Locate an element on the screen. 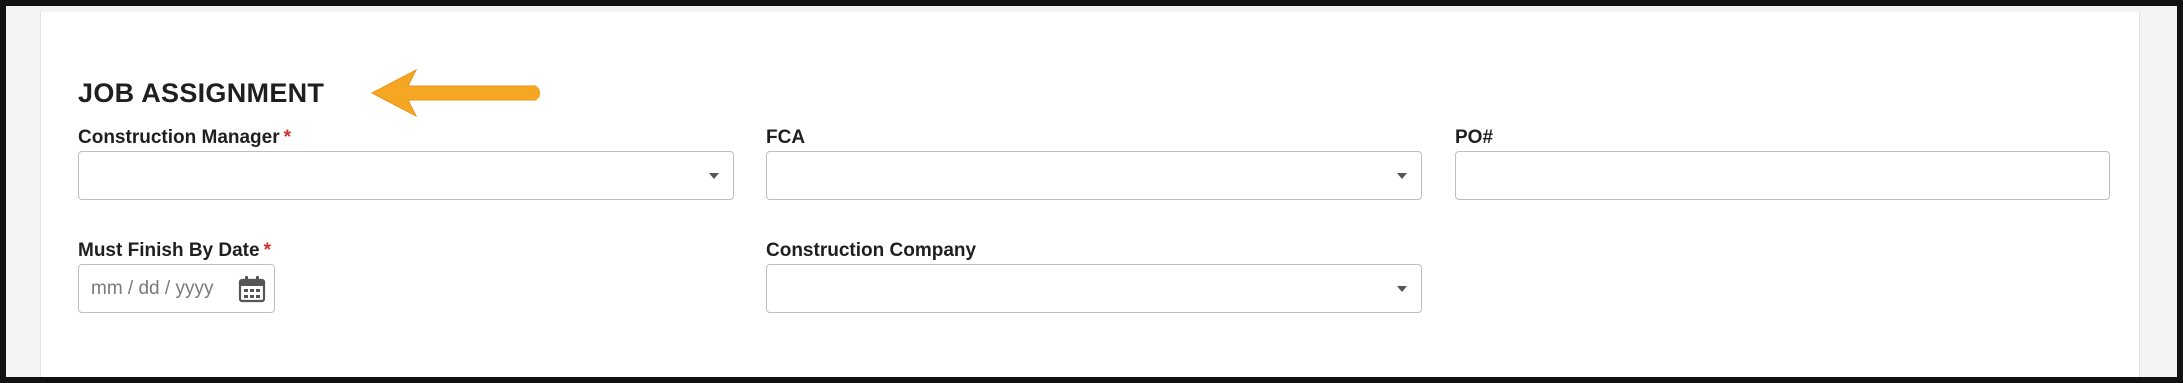  construction-manager-label-text: Construction Manager is located at coordinates (179, 137).